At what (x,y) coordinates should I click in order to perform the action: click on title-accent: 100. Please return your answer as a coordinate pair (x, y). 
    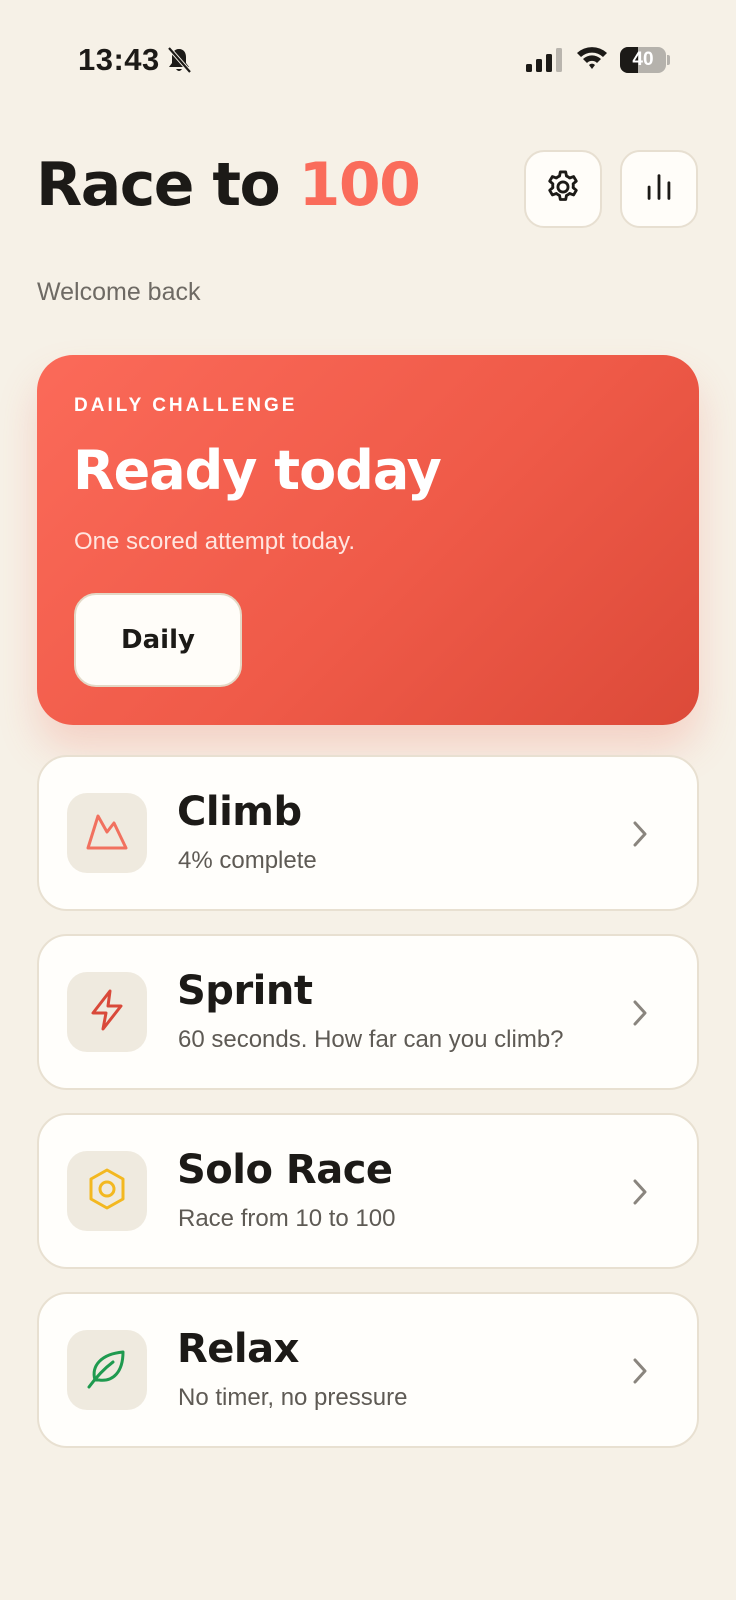
    Looking at the image, I should click on (359, 185).